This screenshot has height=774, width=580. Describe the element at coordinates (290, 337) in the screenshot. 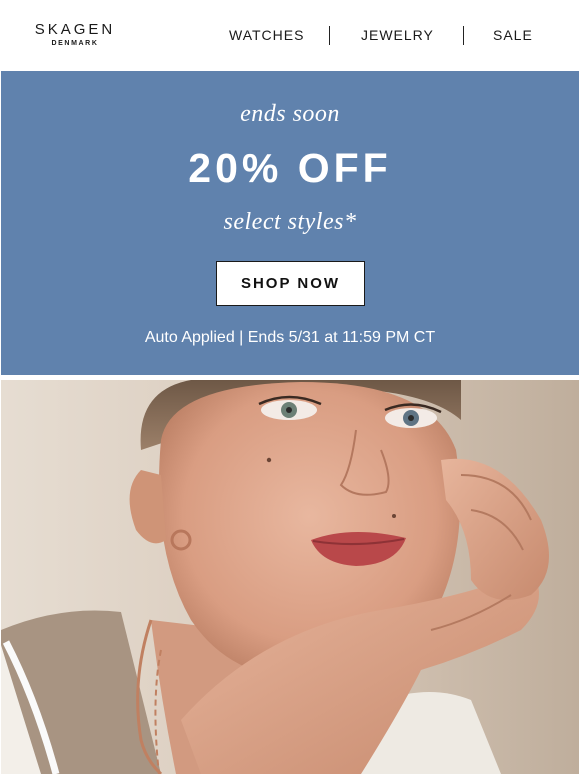

I see `promo-fine-print: Auto Applied | Ends 5/31 at 11:59 PM CT` at that location.